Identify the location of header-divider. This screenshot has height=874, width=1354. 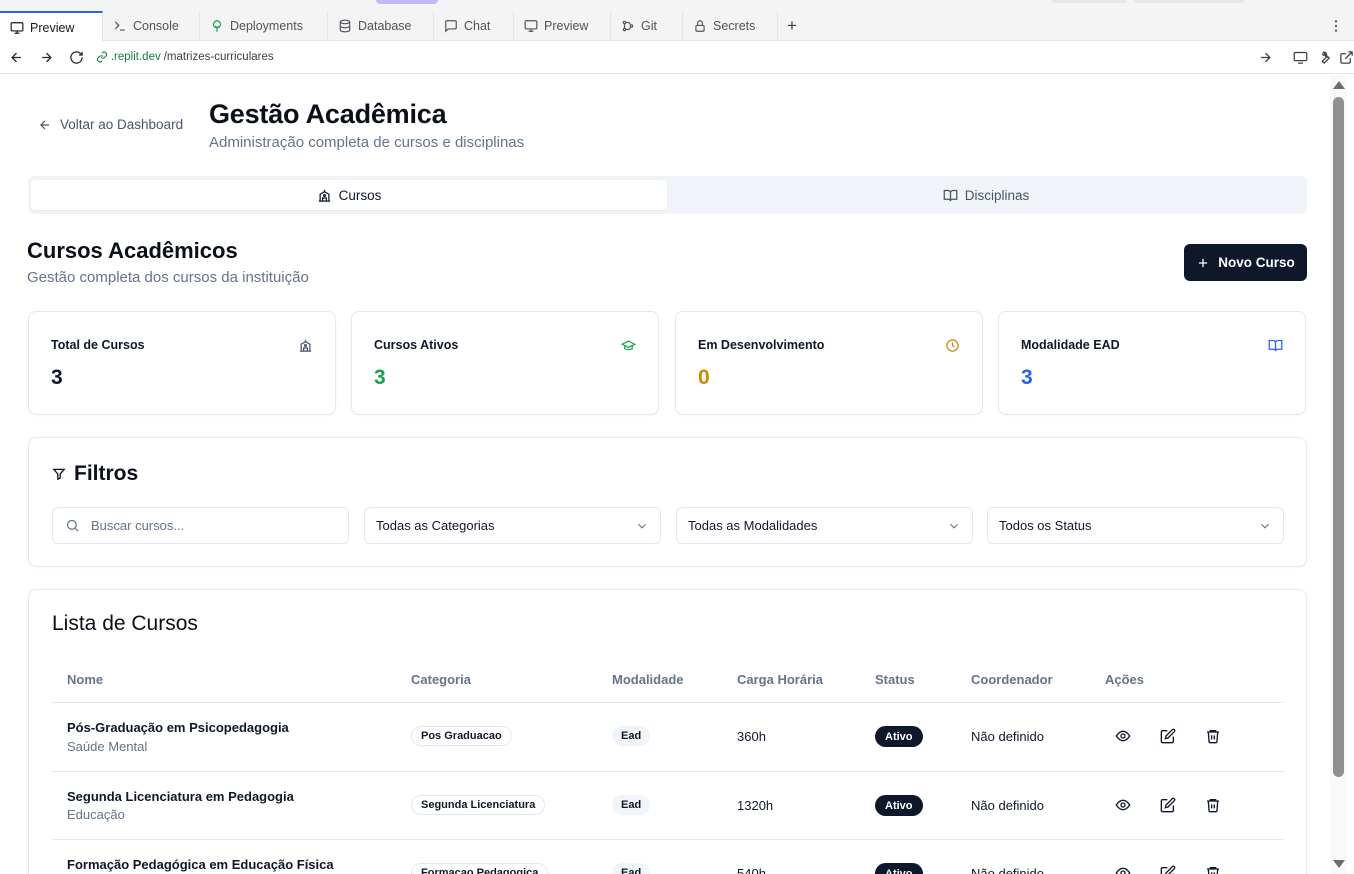
(667, 702).